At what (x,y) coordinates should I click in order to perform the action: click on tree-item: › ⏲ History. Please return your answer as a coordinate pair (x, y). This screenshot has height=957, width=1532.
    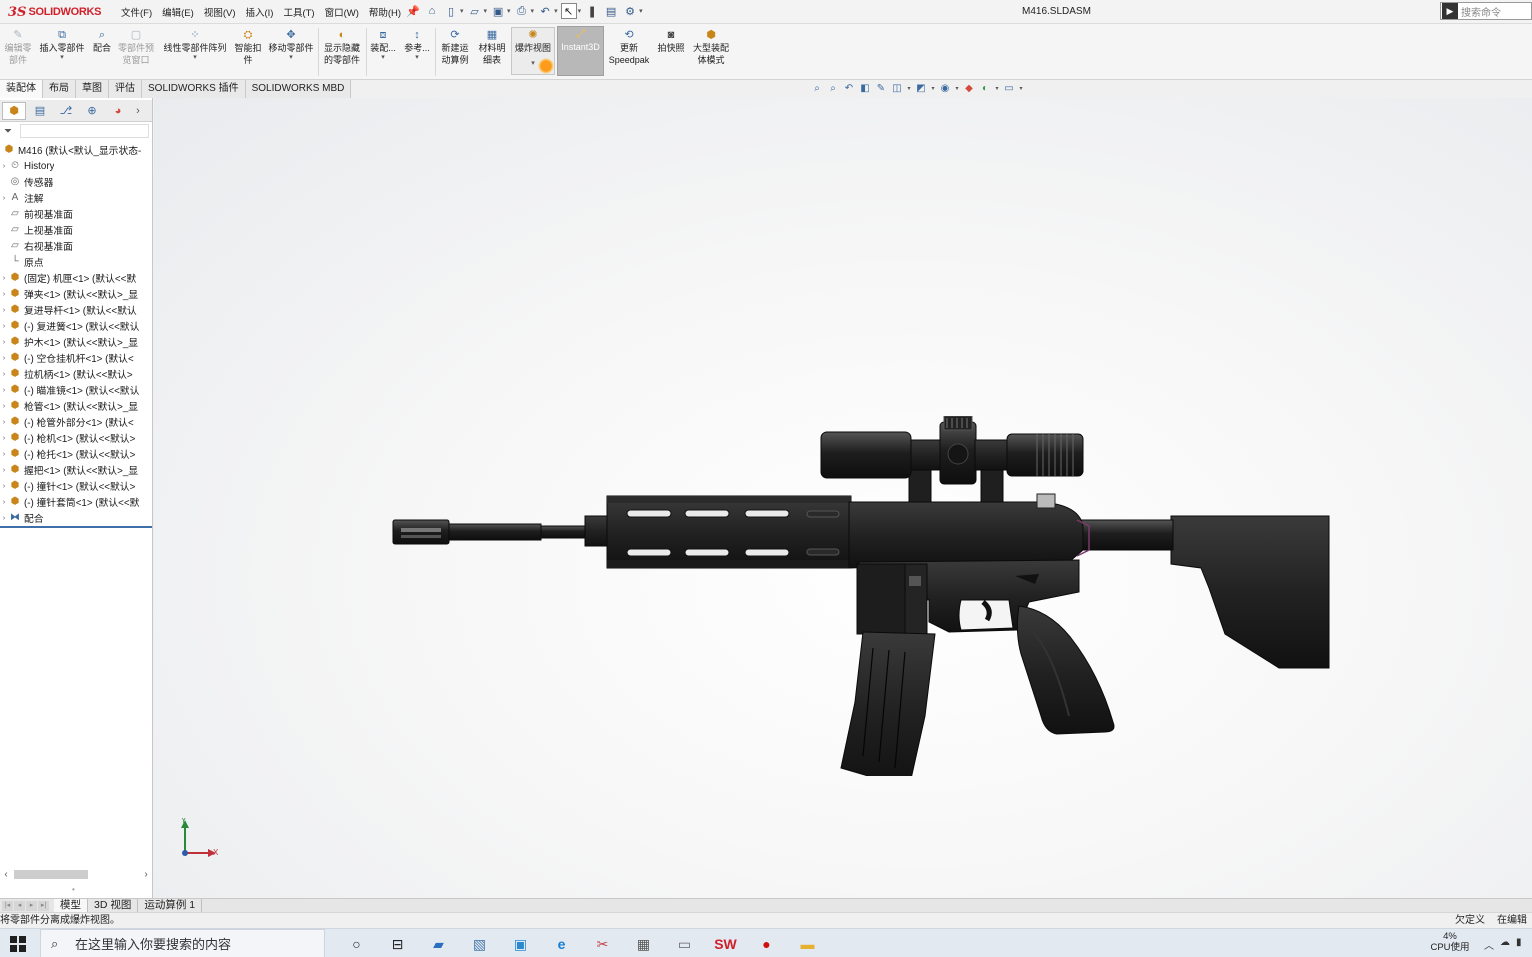
    Looking at the image, I should click on (76, 166).